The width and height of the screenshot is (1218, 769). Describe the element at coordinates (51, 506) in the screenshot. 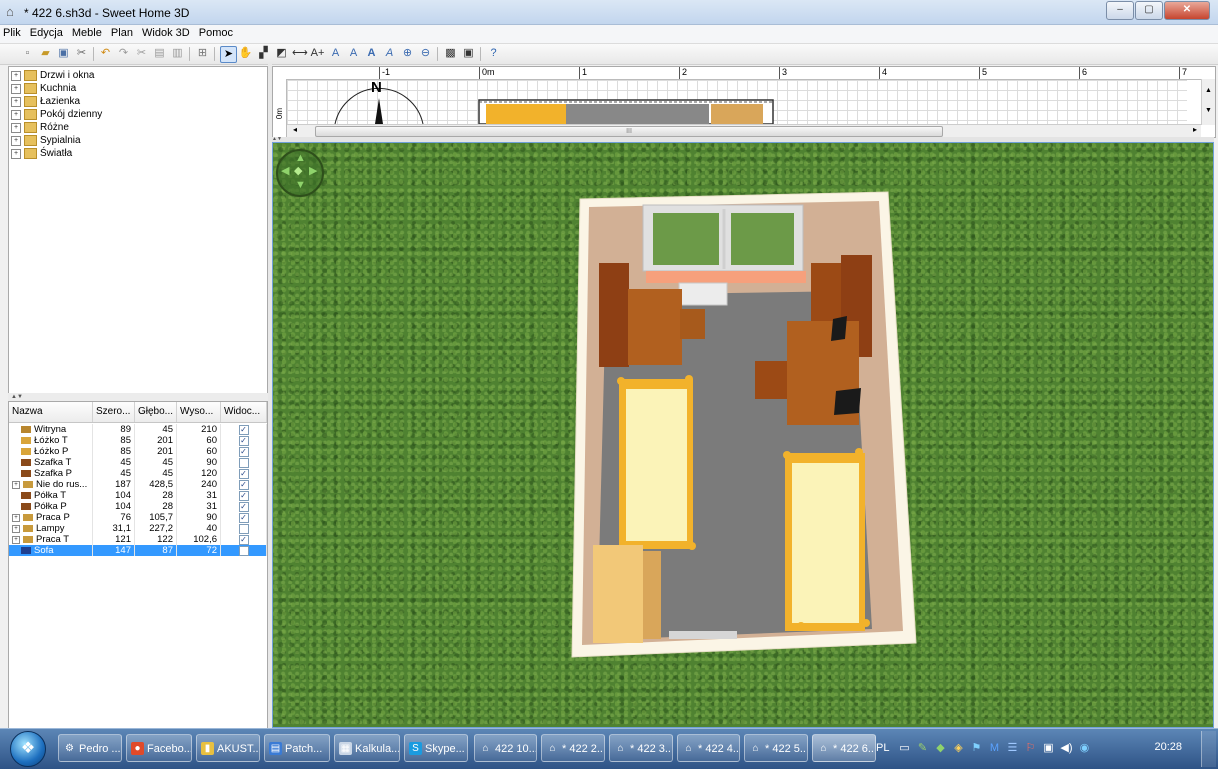

I see `furniture-name-cell: Półka P` at that location.